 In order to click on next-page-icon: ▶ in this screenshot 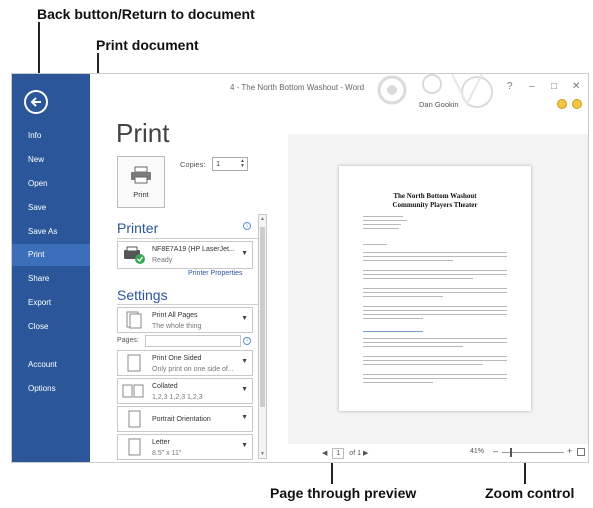, I will do `click(365, 453)`.